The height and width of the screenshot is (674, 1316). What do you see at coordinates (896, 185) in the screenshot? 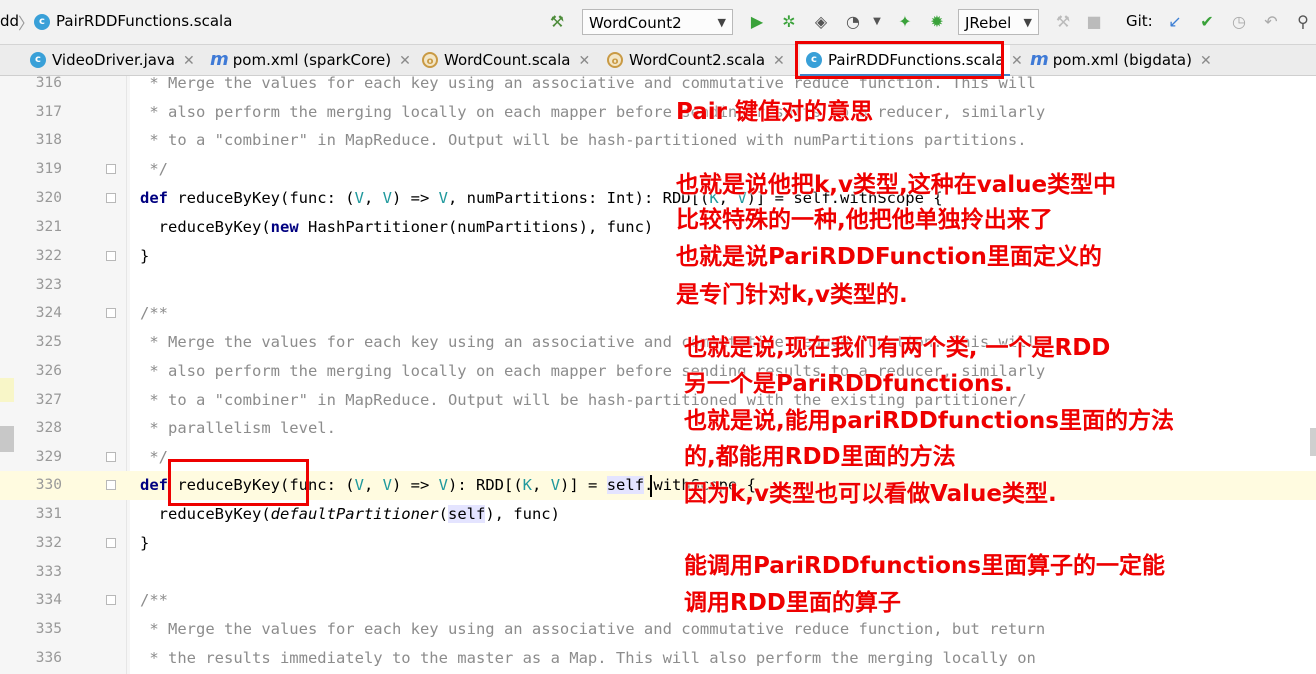
I see `annotation-note: 也就是说他把k,v类型,这种在value类型中` at bounding box center [896, 185].